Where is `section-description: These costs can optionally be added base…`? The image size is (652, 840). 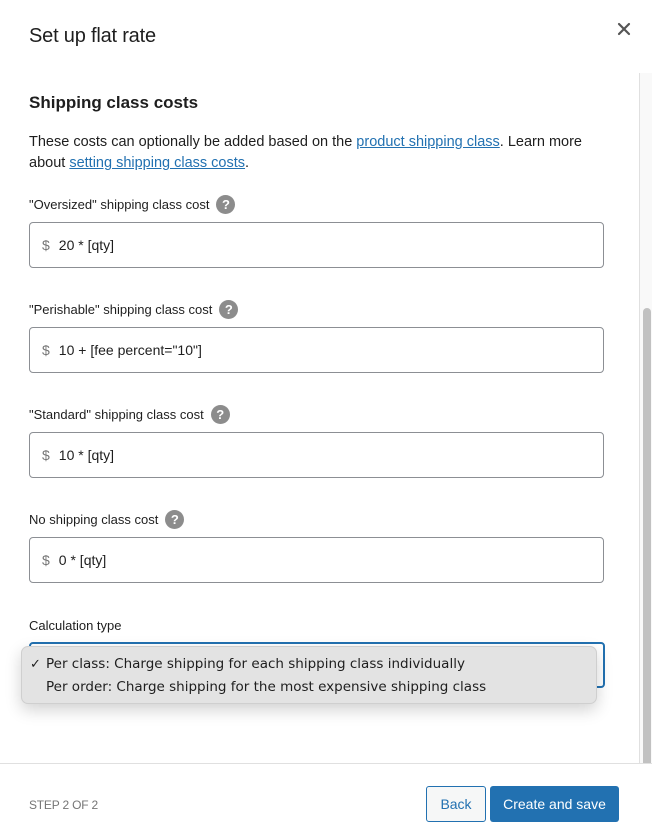
section-description: These costs can optionally be added base… is located at coordinates (324, 153).